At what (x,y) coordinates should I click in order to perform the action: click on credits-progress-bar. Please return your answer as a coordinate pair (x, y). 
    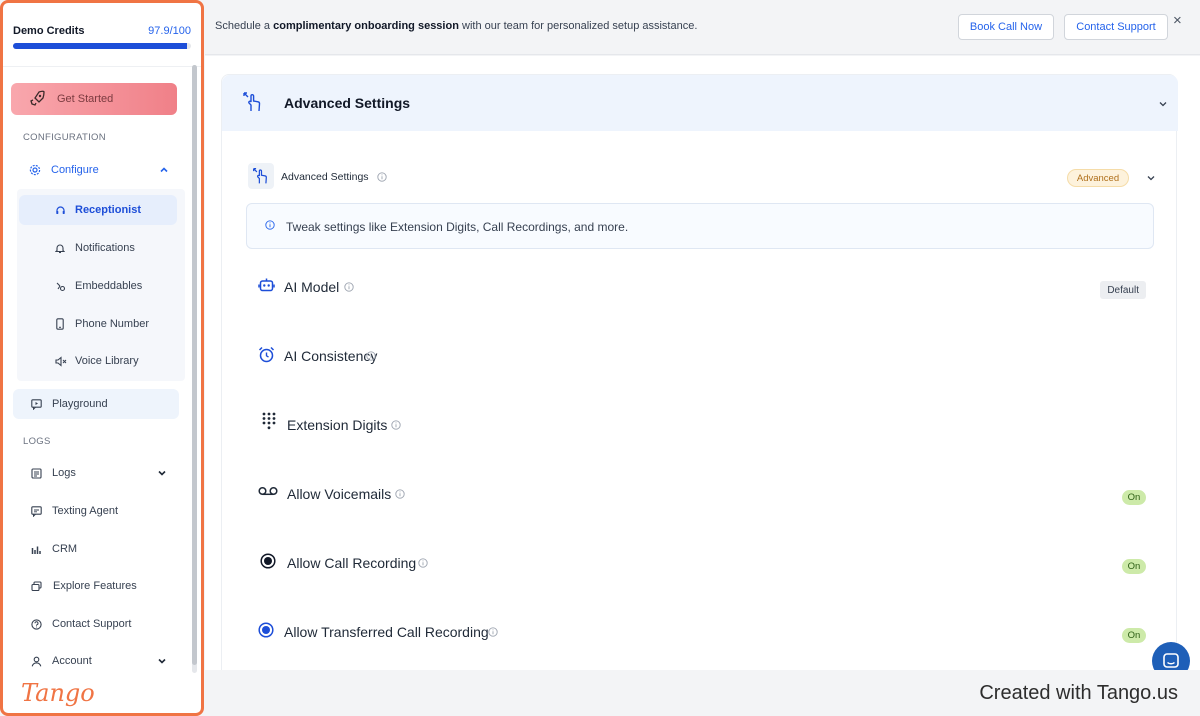
    Looking at the image, I should click on (102, 46).